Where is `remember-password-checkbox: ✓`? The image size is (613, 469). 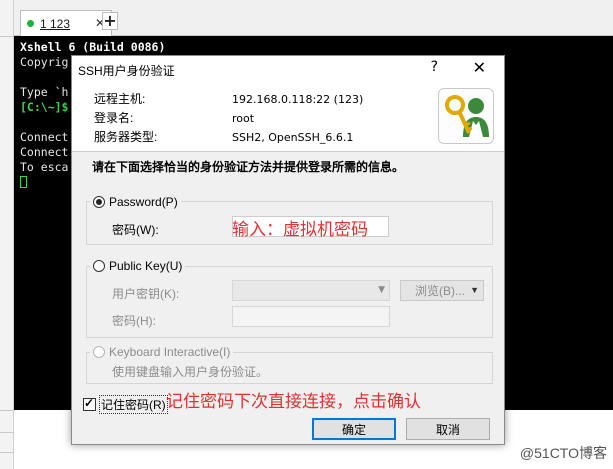 remember-password-checkbox: ✓ is located at coordinates (89, 403).